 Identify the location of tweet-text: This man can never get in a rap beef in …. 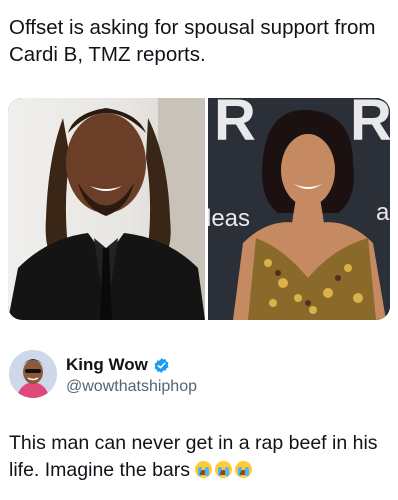
(201, 457).